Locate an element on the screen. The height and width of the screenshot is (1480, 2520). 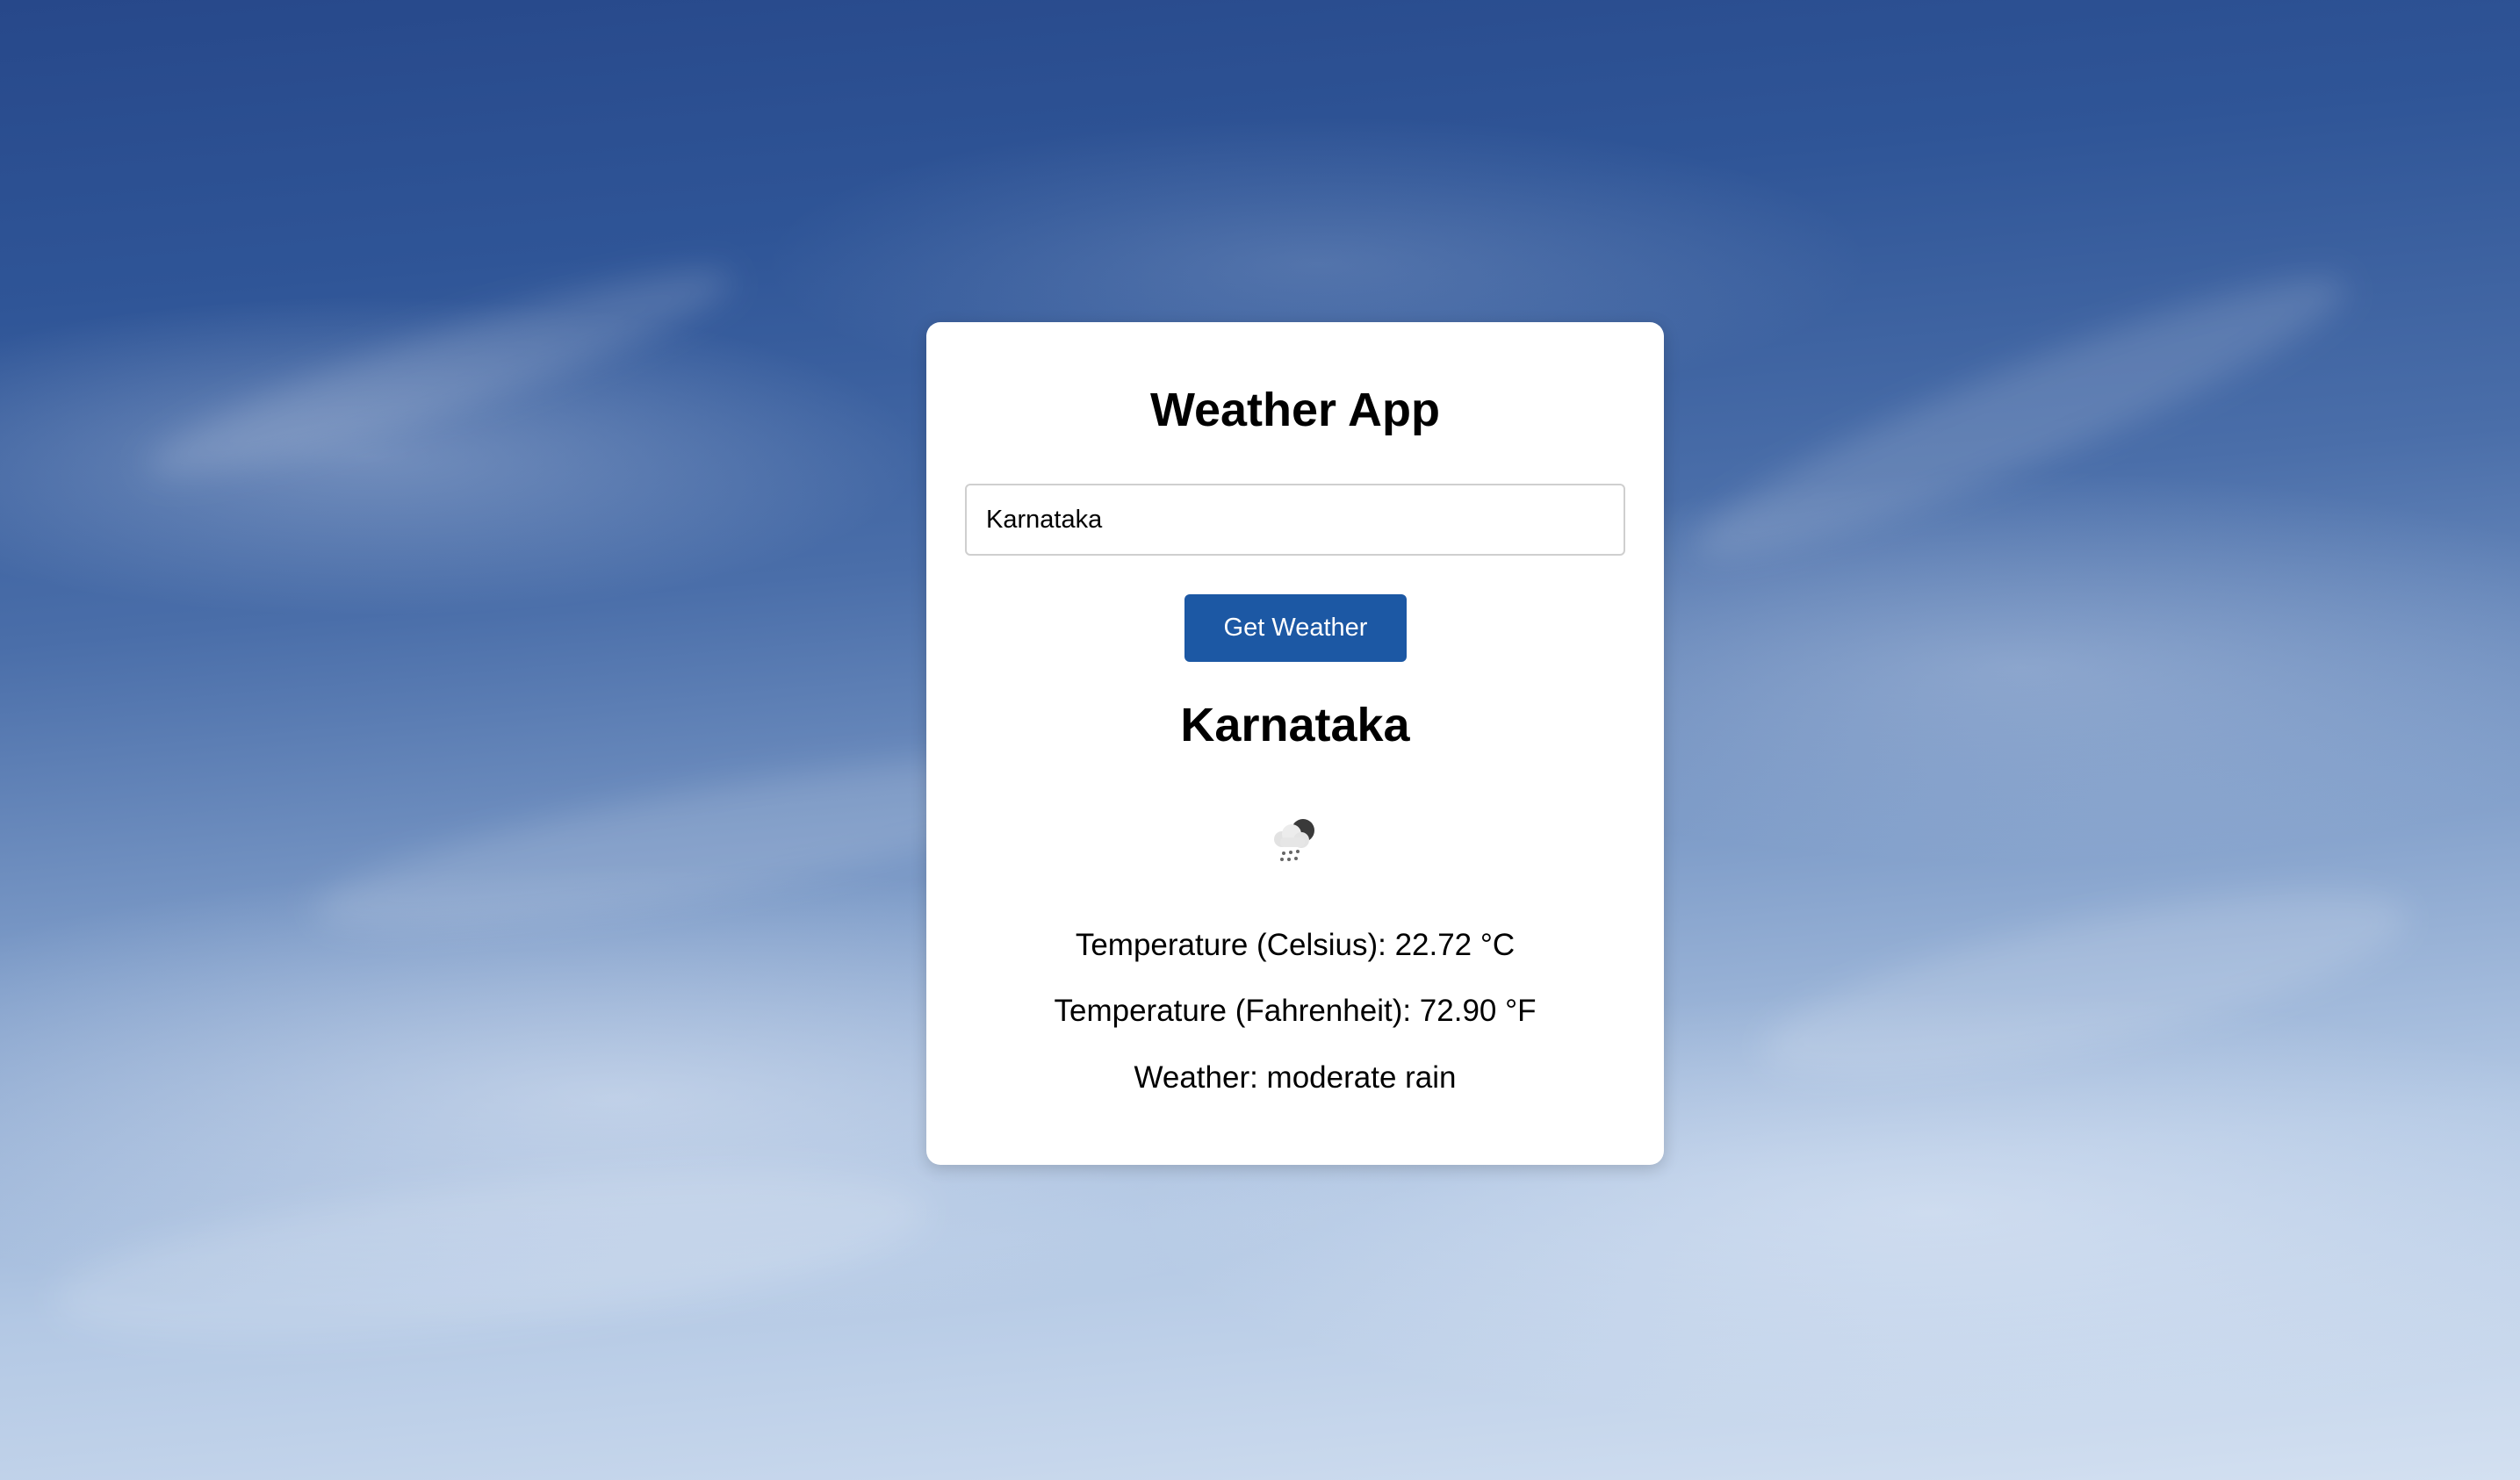
moderate-rain-icon is located at coordinates (1294, 840).